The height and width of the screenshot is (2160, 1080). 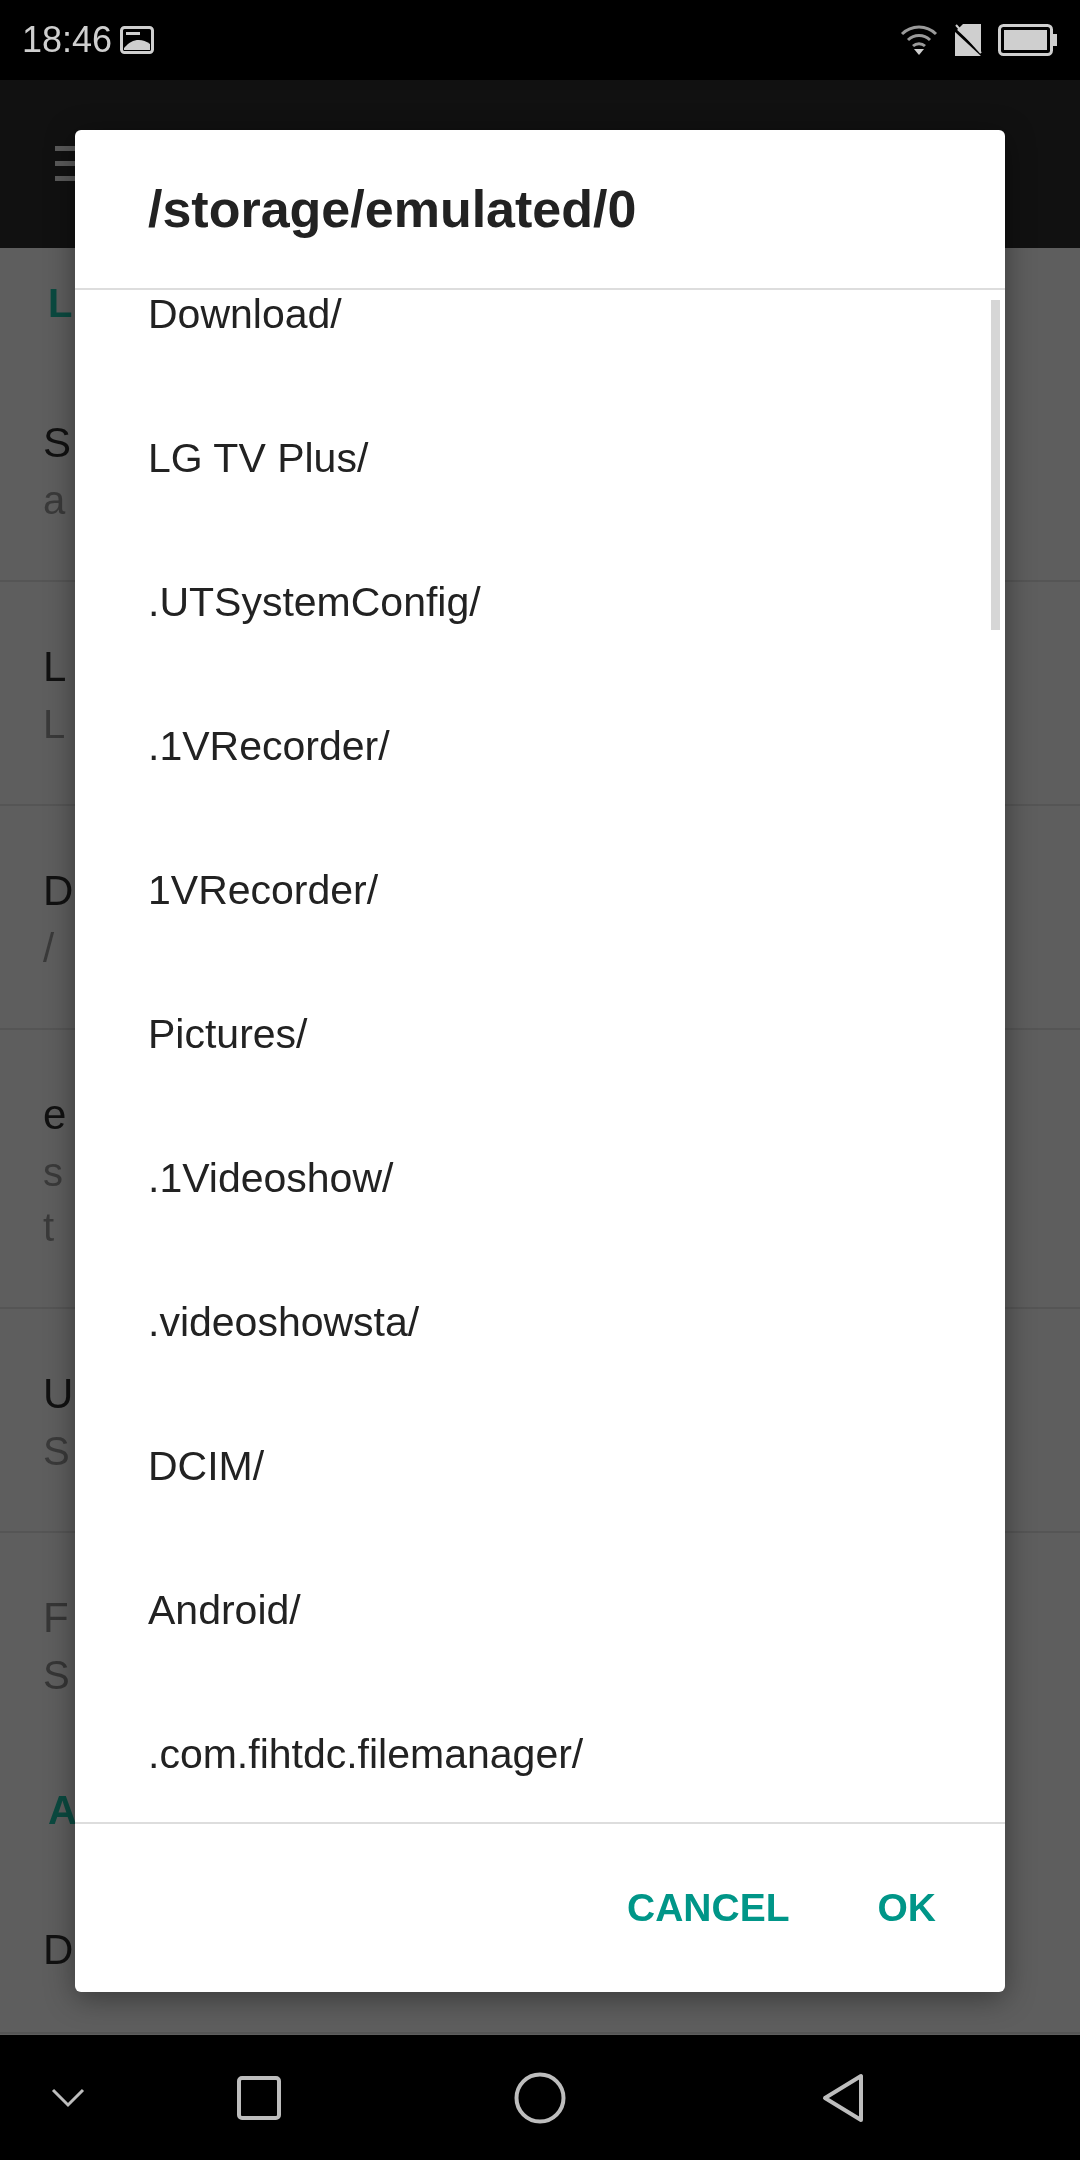 I want to click on setting-summary: /, so click(x=49, y=948).